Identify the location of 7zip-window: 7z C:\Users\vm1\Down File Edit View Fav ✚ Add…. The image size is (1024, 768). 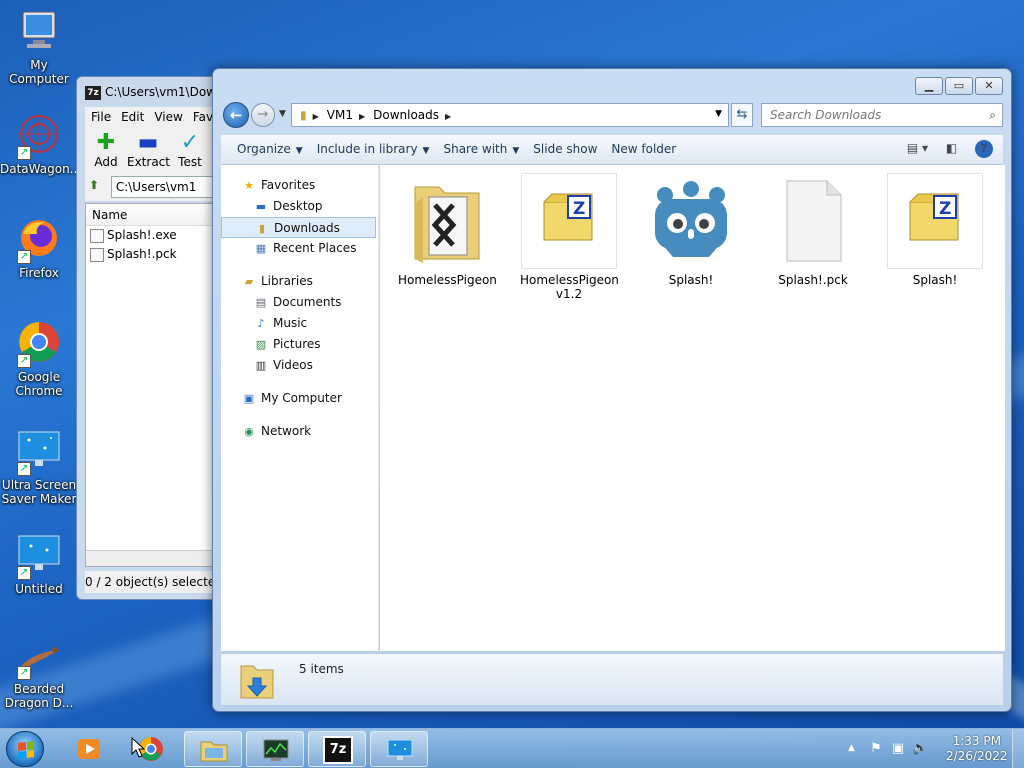
(146, 338).